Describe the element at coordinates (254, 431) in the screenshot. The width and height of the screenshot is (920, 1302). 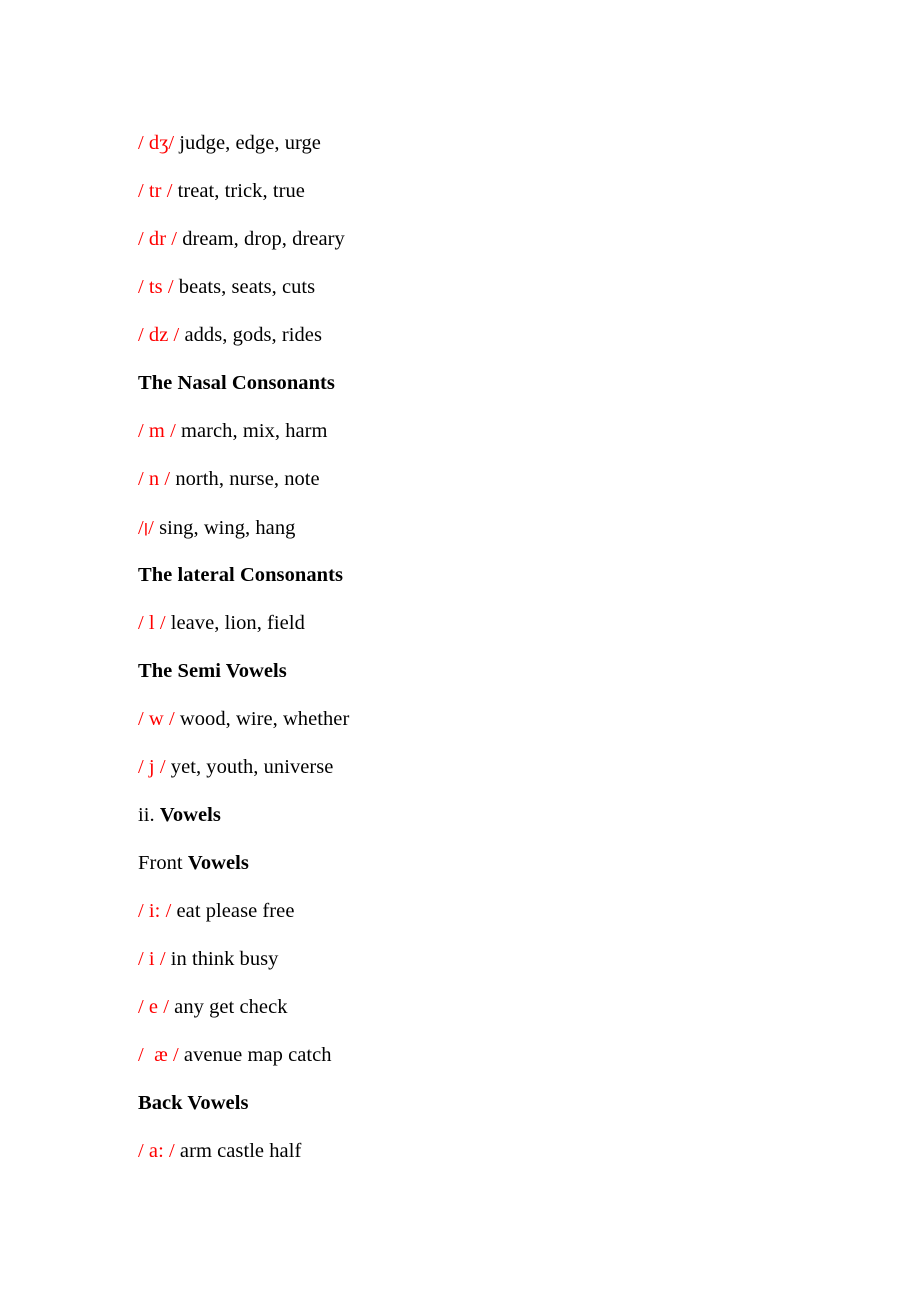
I see `example-words: march, mix, harm` at that location.